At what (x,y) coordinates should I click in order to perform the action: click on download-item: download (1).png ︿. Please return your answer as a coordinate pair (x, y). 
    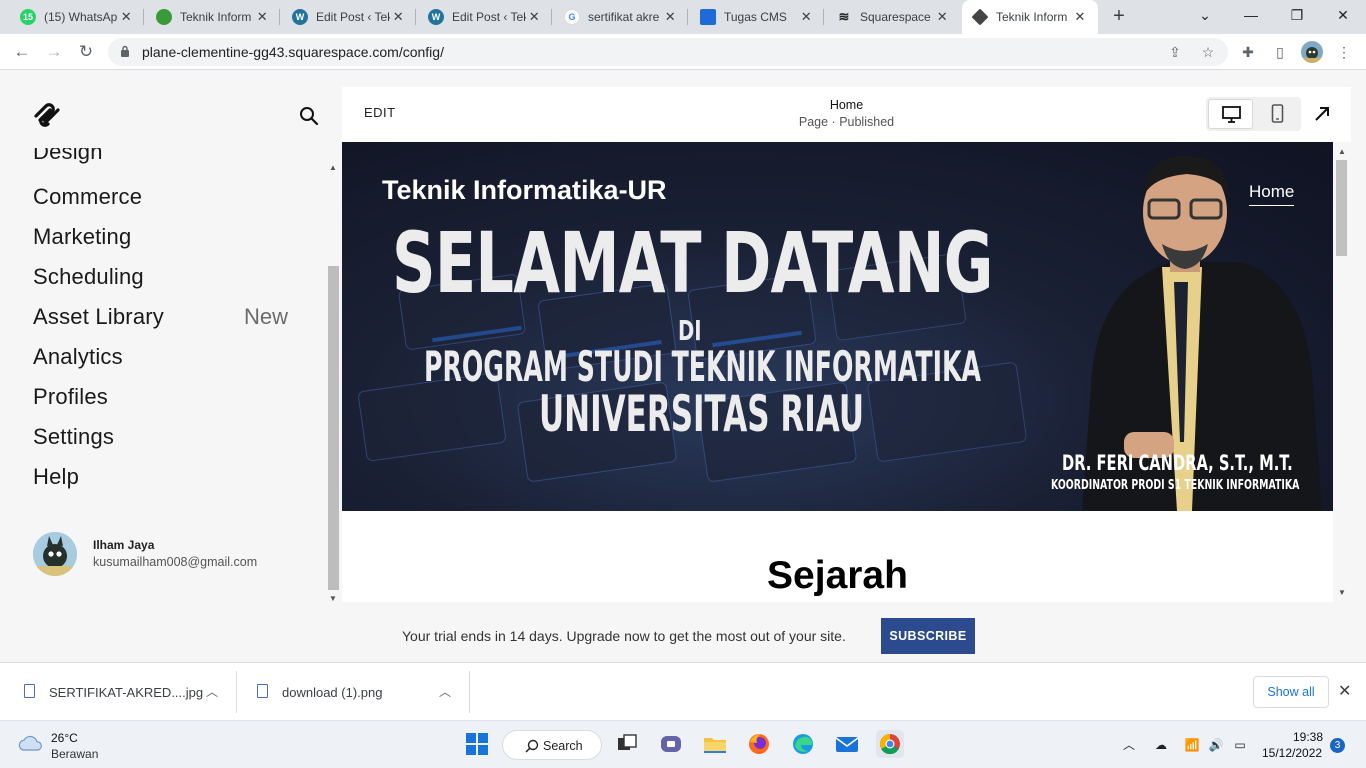
    Looking at the image, I should click on (353, 692).